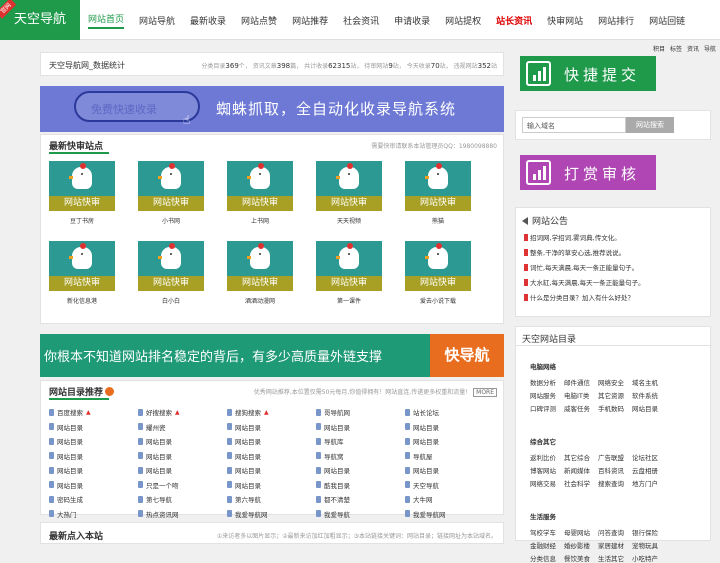  Describe the element at coordinates (645, 395) in the screenshot. I see `catalog-link: 软件系统` at that location.